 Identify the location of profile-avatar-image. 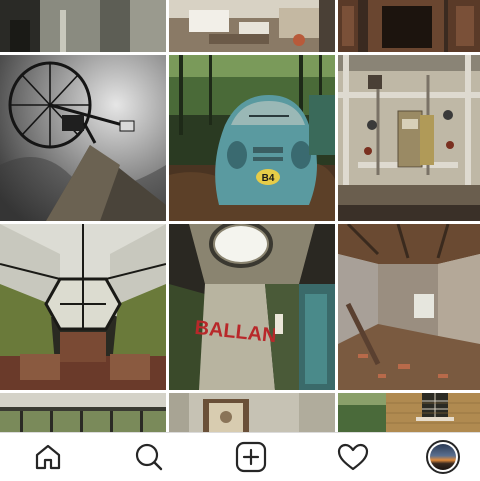
(443, 457).